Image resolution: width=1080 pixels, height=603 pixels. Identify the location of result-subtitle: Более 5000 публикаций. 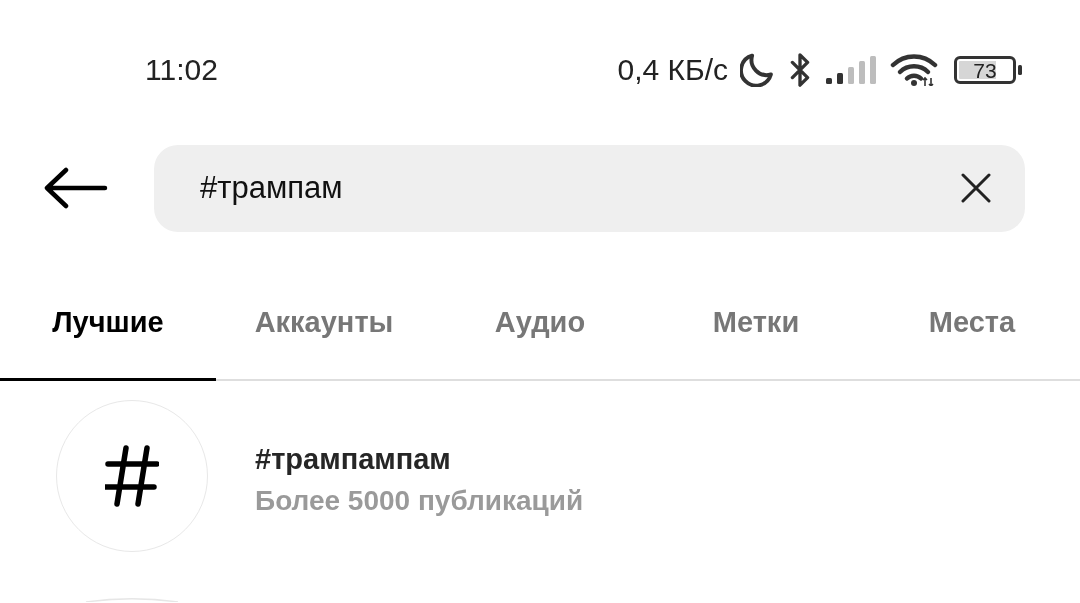
(419, 501).